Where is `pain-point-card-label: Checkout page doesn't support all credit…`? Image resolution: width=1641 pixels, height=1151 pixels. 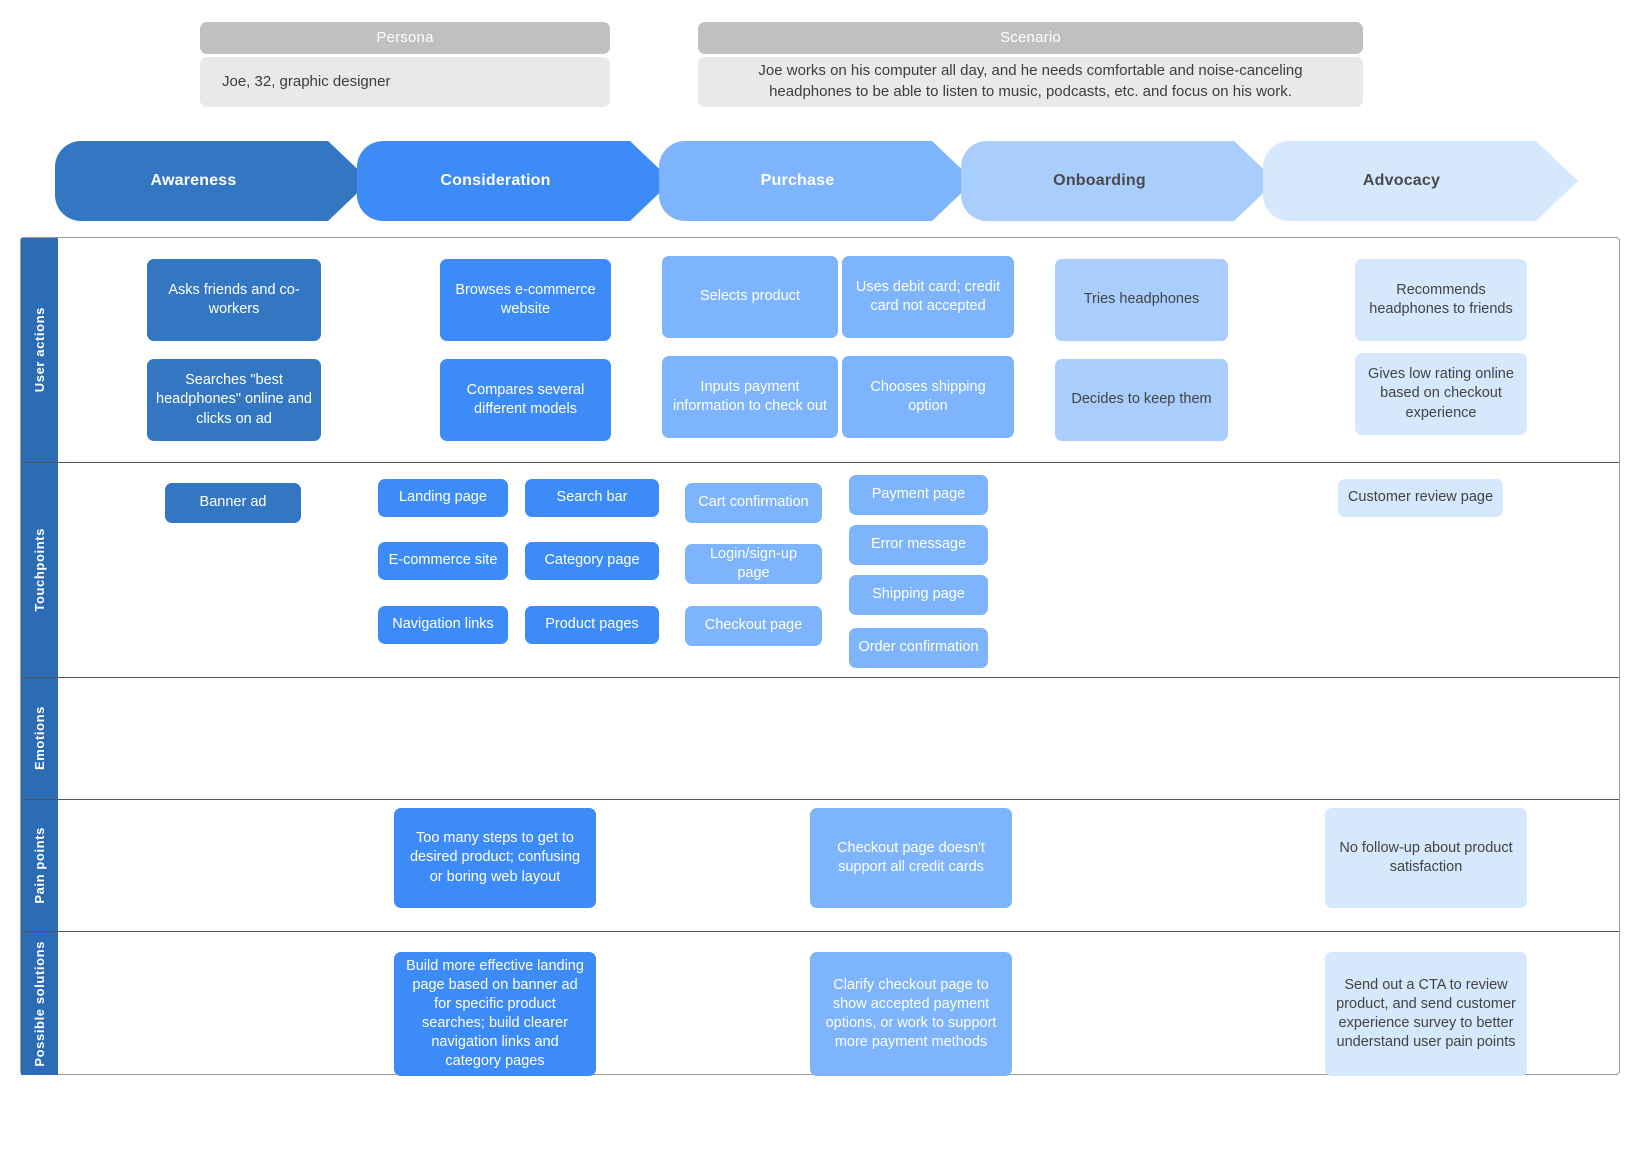
pain-point-card-label: Checkout page doesn't support all credit… is located at coordinates (911, 857).